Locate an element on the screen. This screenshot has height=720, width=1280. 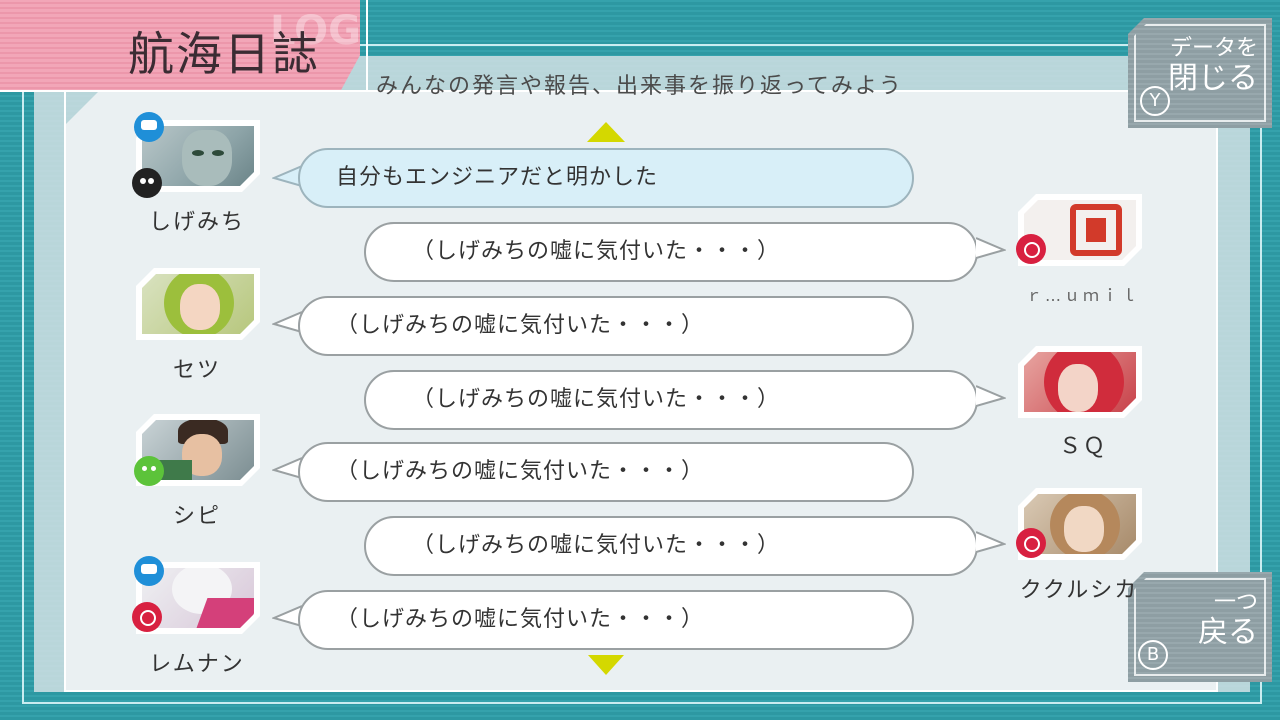
emblem-core-shape is located at coordinates (1096, 230).